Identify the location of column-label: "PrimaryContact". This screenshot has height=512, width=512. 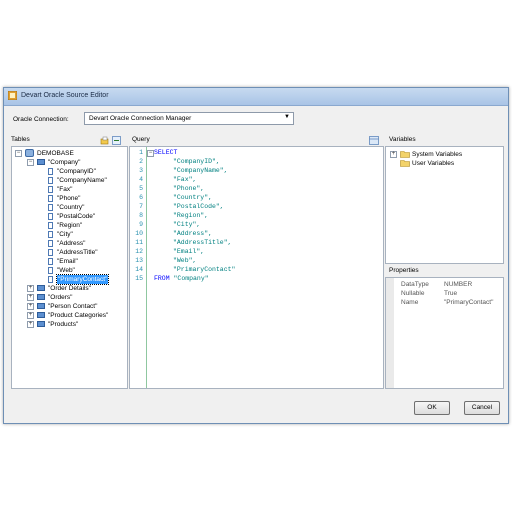
(82, 279).